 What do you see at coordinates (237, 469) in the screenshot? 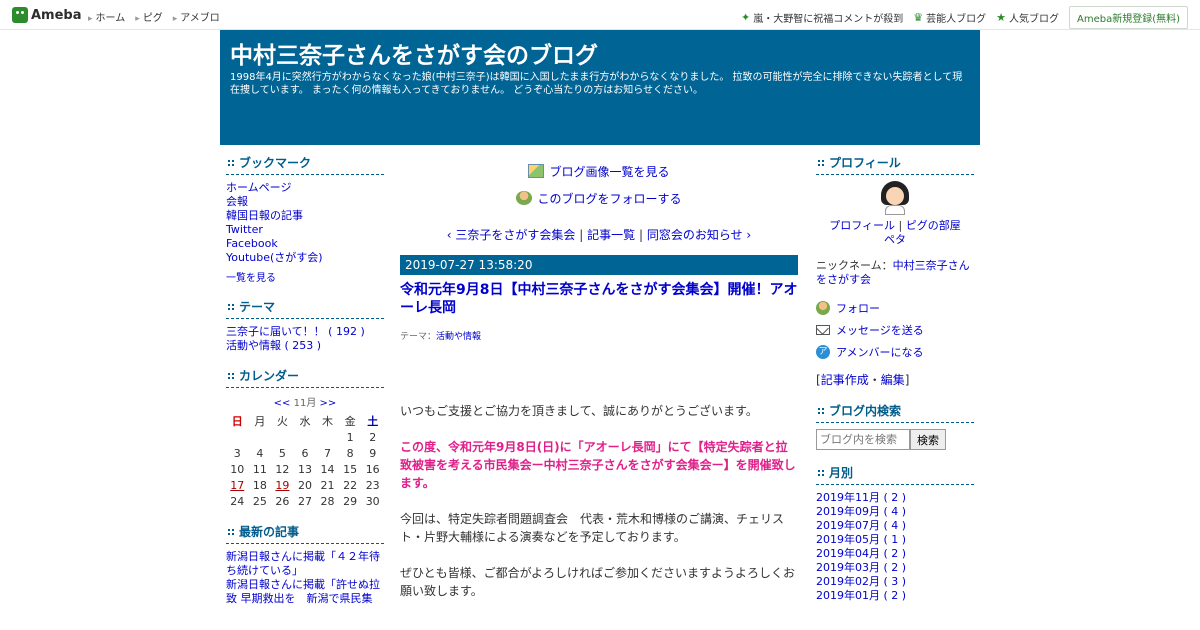
I see `calendar-day: 10` at bounding box center [237, 469].